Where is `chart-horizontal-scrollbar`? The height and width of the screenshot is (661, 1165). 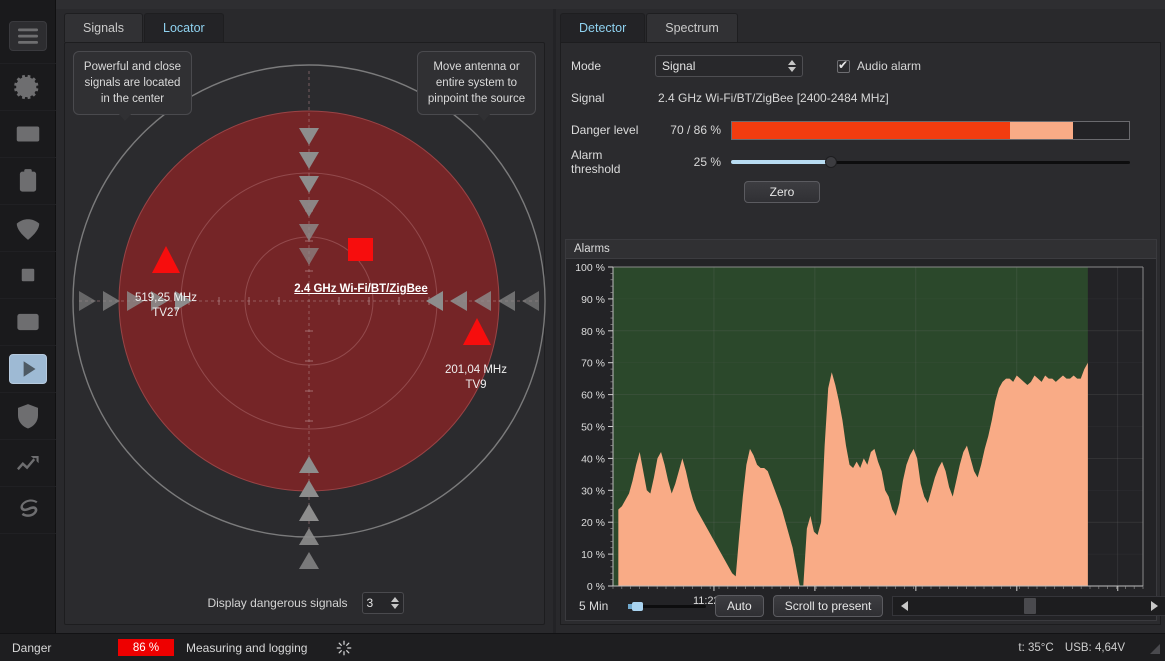
chart-horizontal-scrollbar is located at coordinates (1028, 606).